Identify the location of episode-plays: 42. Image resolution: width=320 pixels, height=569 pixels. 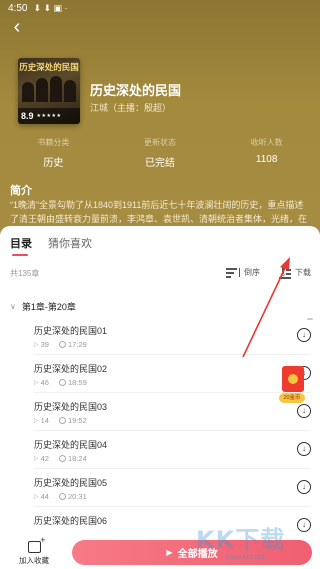
(44, 458).